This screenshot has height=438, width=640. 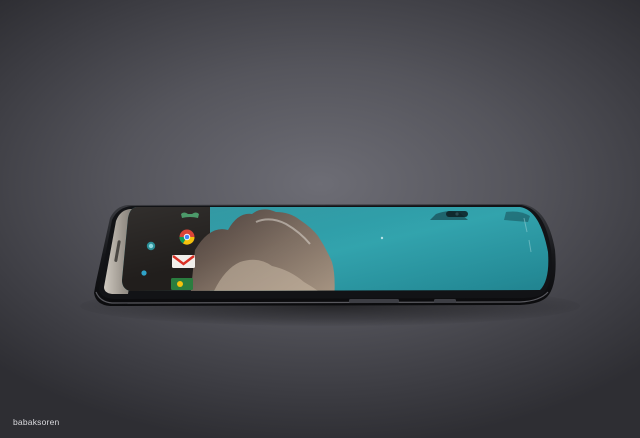 I want to click on app-icon, so click(x=144, y=273).